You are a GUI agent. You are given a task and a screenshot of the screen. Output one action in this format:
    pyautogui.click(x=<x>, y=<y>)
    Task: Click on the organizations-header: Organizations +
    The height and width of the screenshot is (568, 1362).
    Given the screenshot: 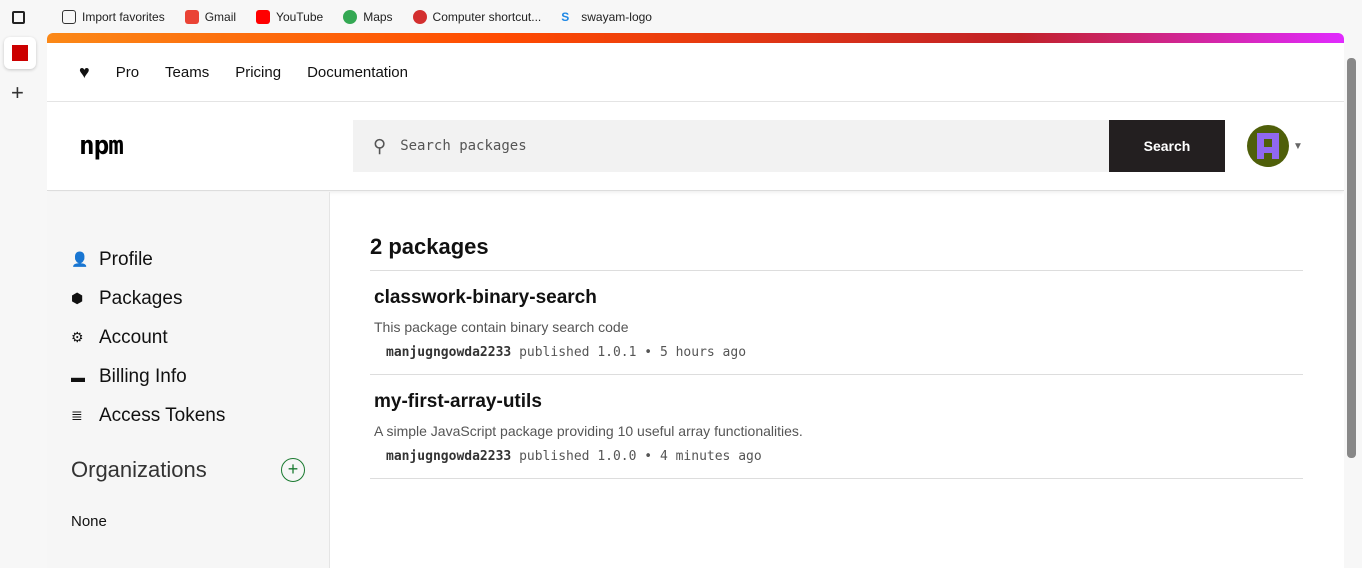 What is the action you would take?
    pyautogui.click(x=188, y=470)
    